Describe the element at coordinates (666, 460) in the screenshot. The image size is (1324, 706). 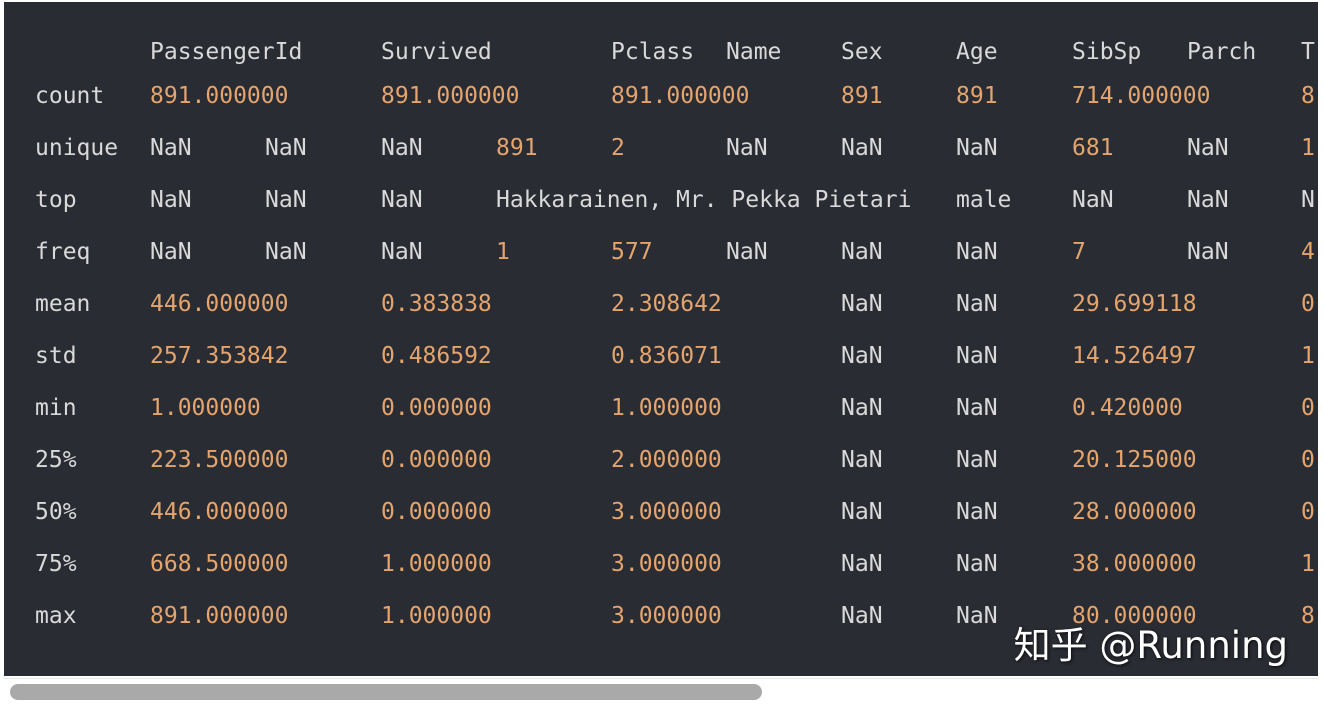
I see `table-cell: 2.000000` at that location.